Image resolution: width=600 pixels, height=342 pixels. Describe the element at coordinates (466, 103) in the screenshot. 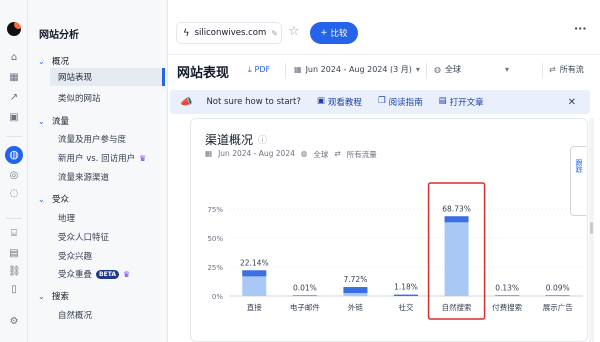

I see `link-label: 打开文章` at that location.